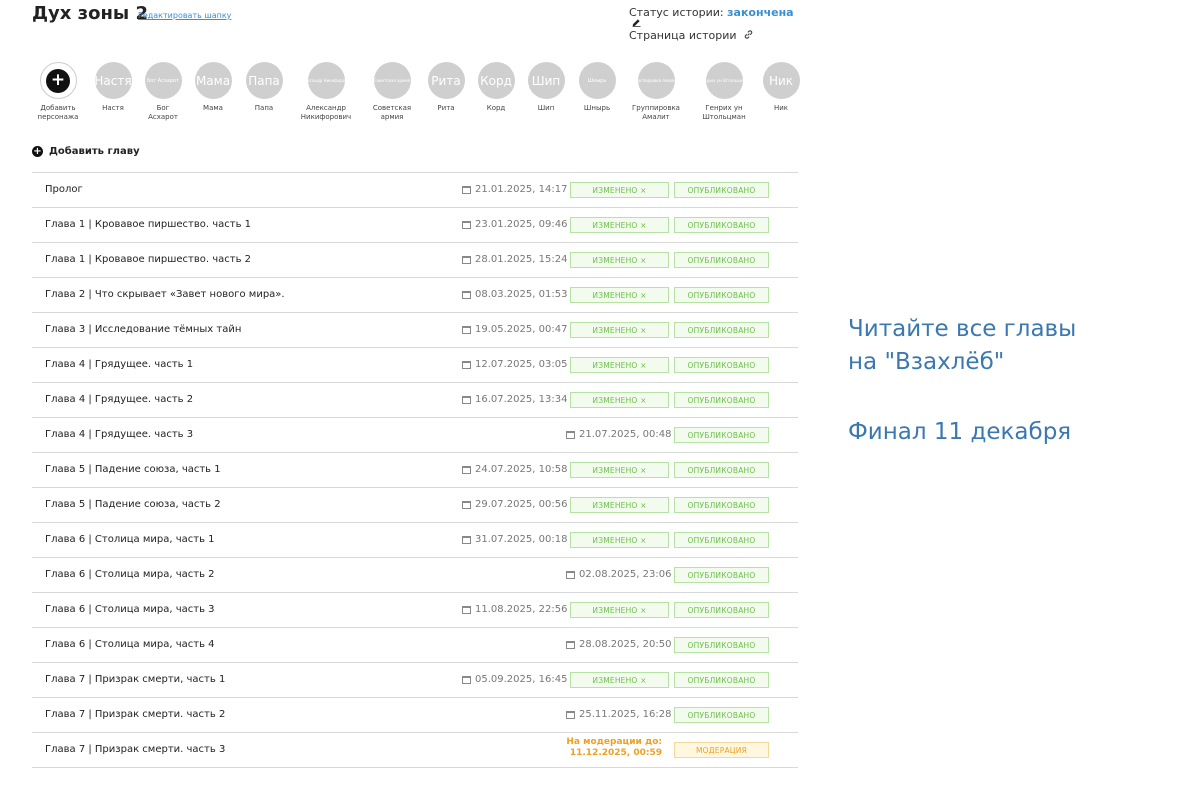  What do you see at coordinates (86, 151) in the screenshot?
I see `add-chapter-button: + Добавить главу` at bounding box center [86, 151].